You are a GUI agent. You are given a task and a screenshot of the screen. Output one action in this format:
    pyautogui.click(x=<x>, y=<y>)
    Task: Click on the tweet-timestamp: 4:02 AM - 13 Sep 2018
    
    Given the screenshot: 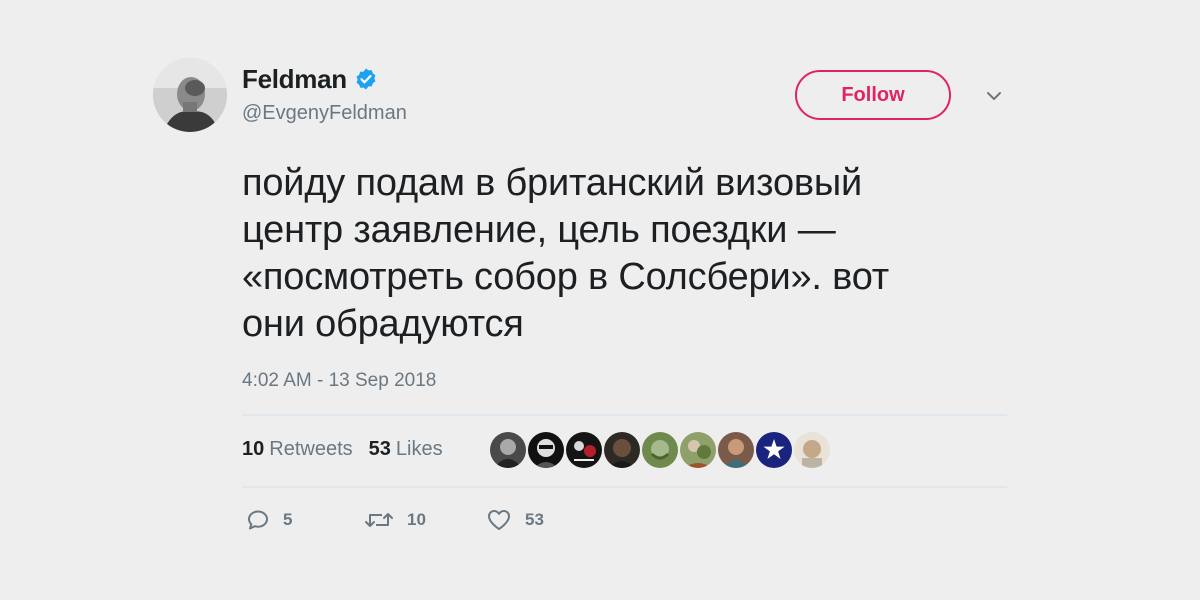 What is the action you would take?
    pyautogui.click(x=339, y=381)
    